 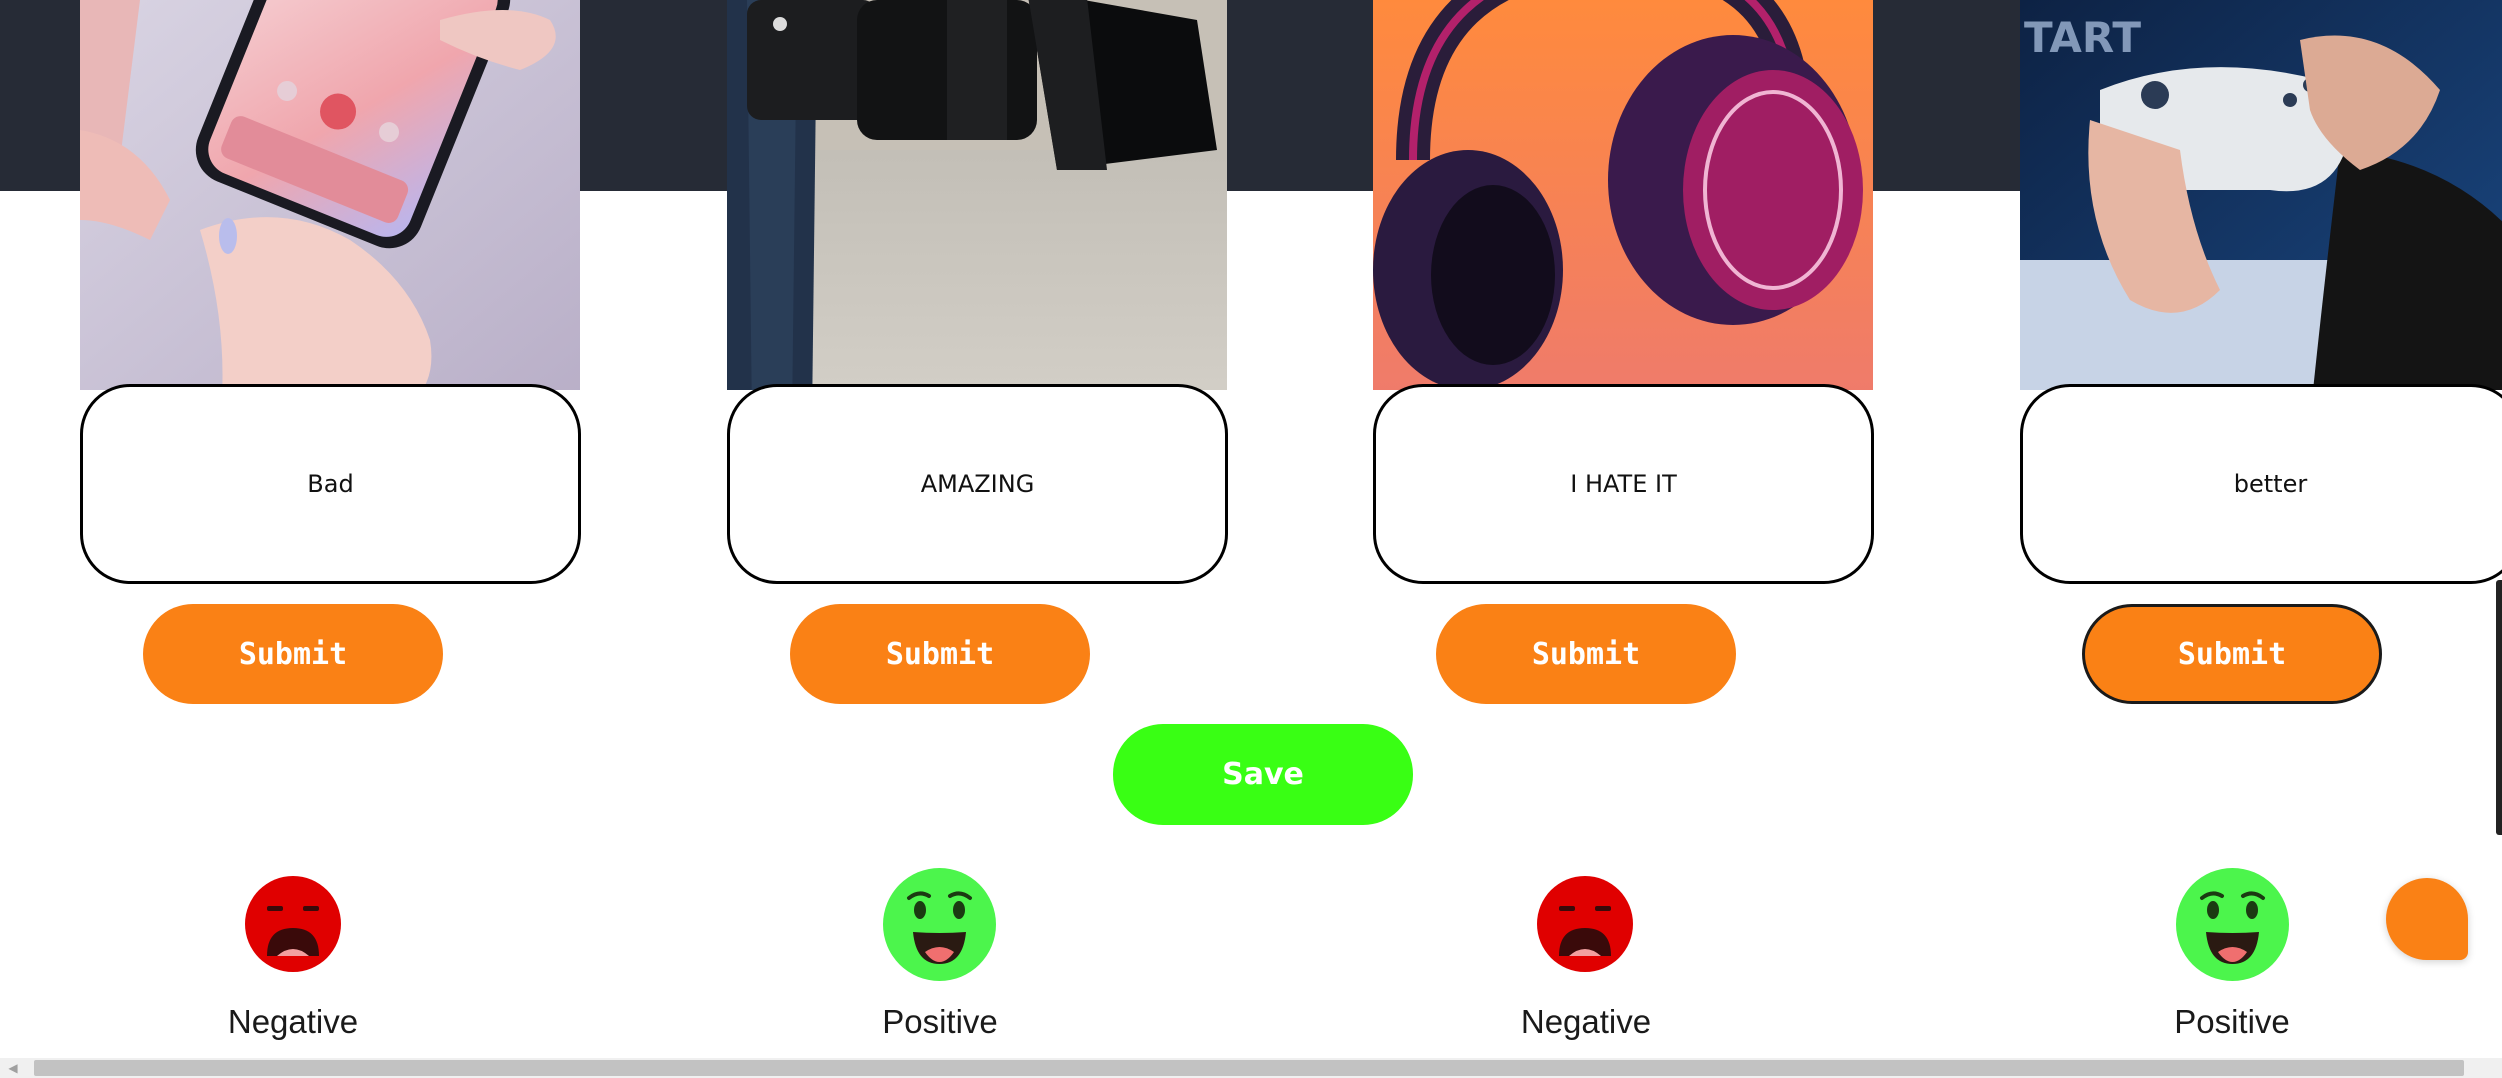 I want to click on product-image-controller: TART, so click(x=2261, y=195).